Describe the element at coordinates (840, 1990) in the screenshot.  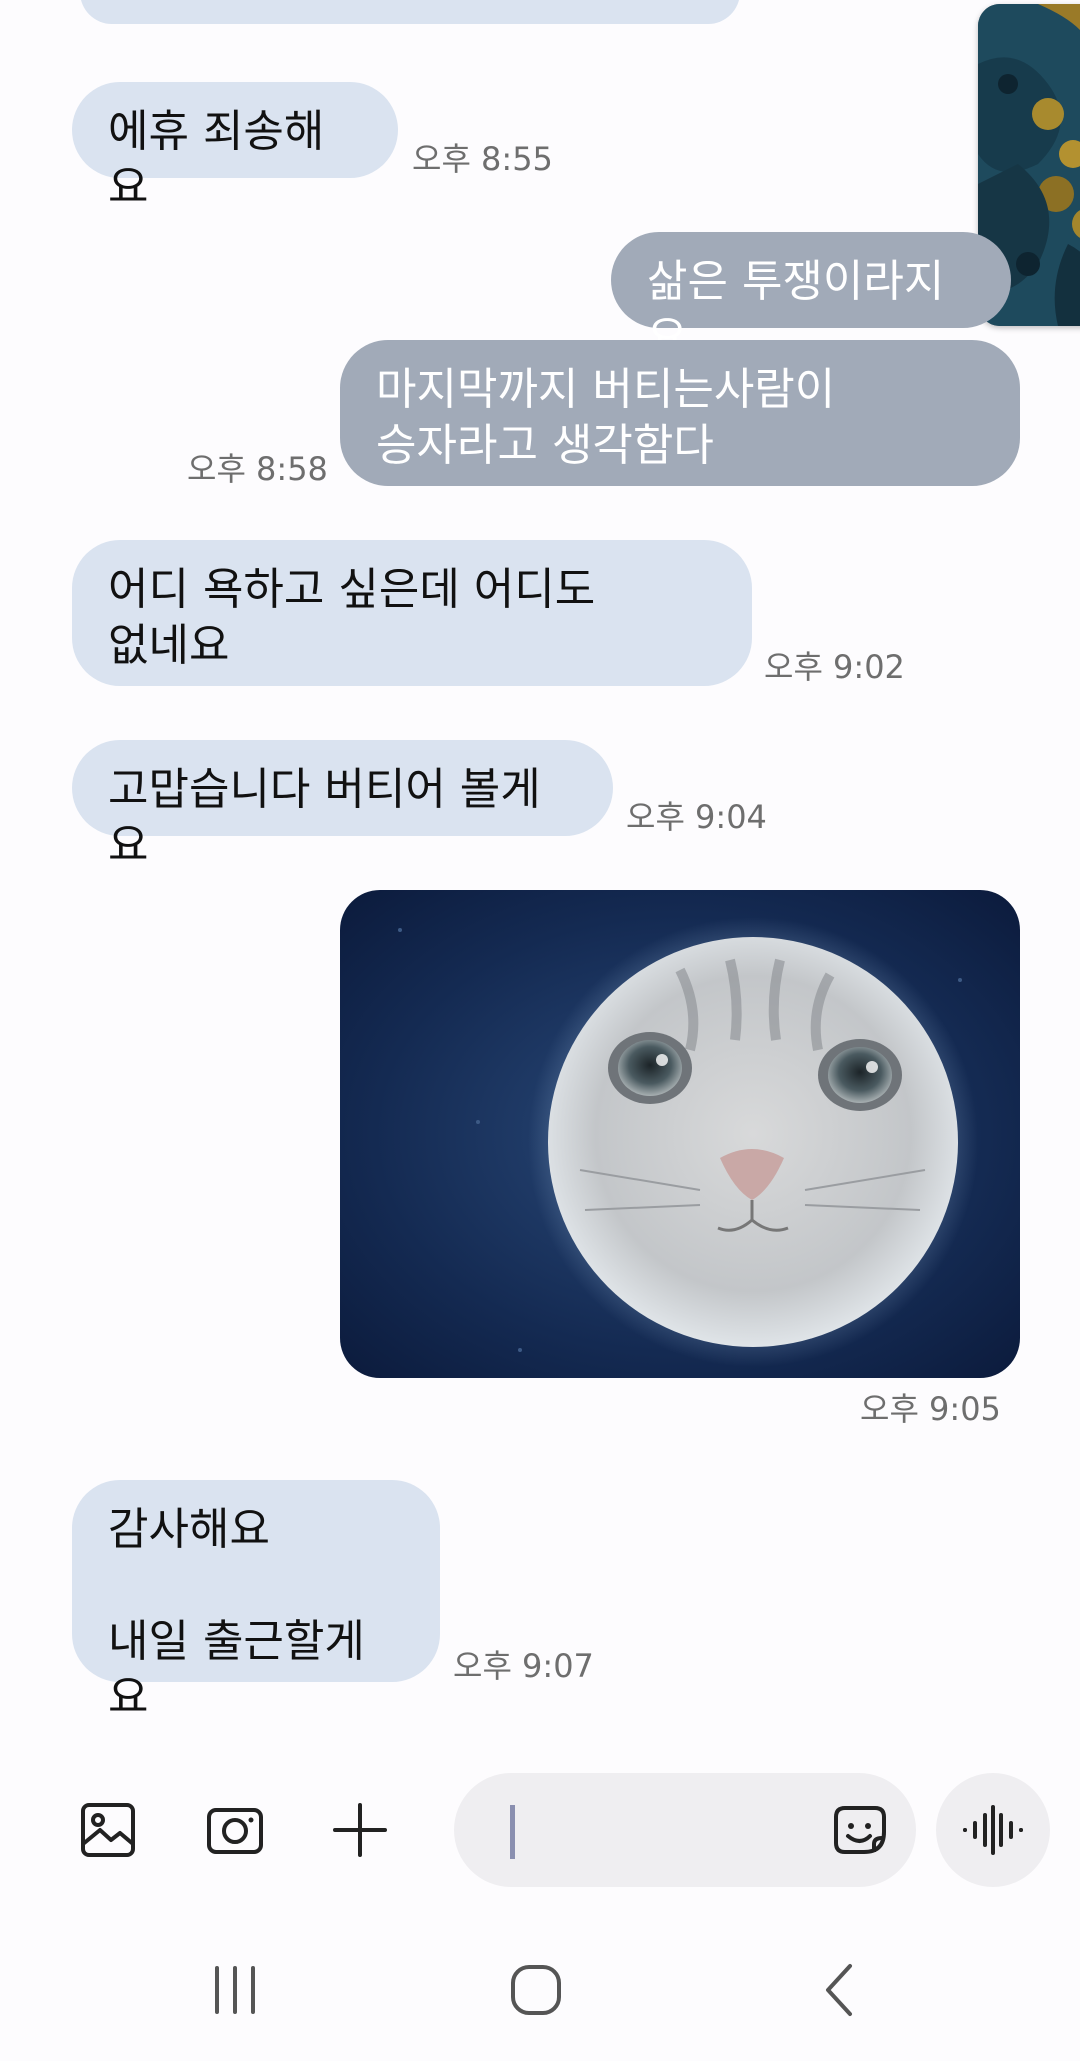
I see `back-icon` at that location.